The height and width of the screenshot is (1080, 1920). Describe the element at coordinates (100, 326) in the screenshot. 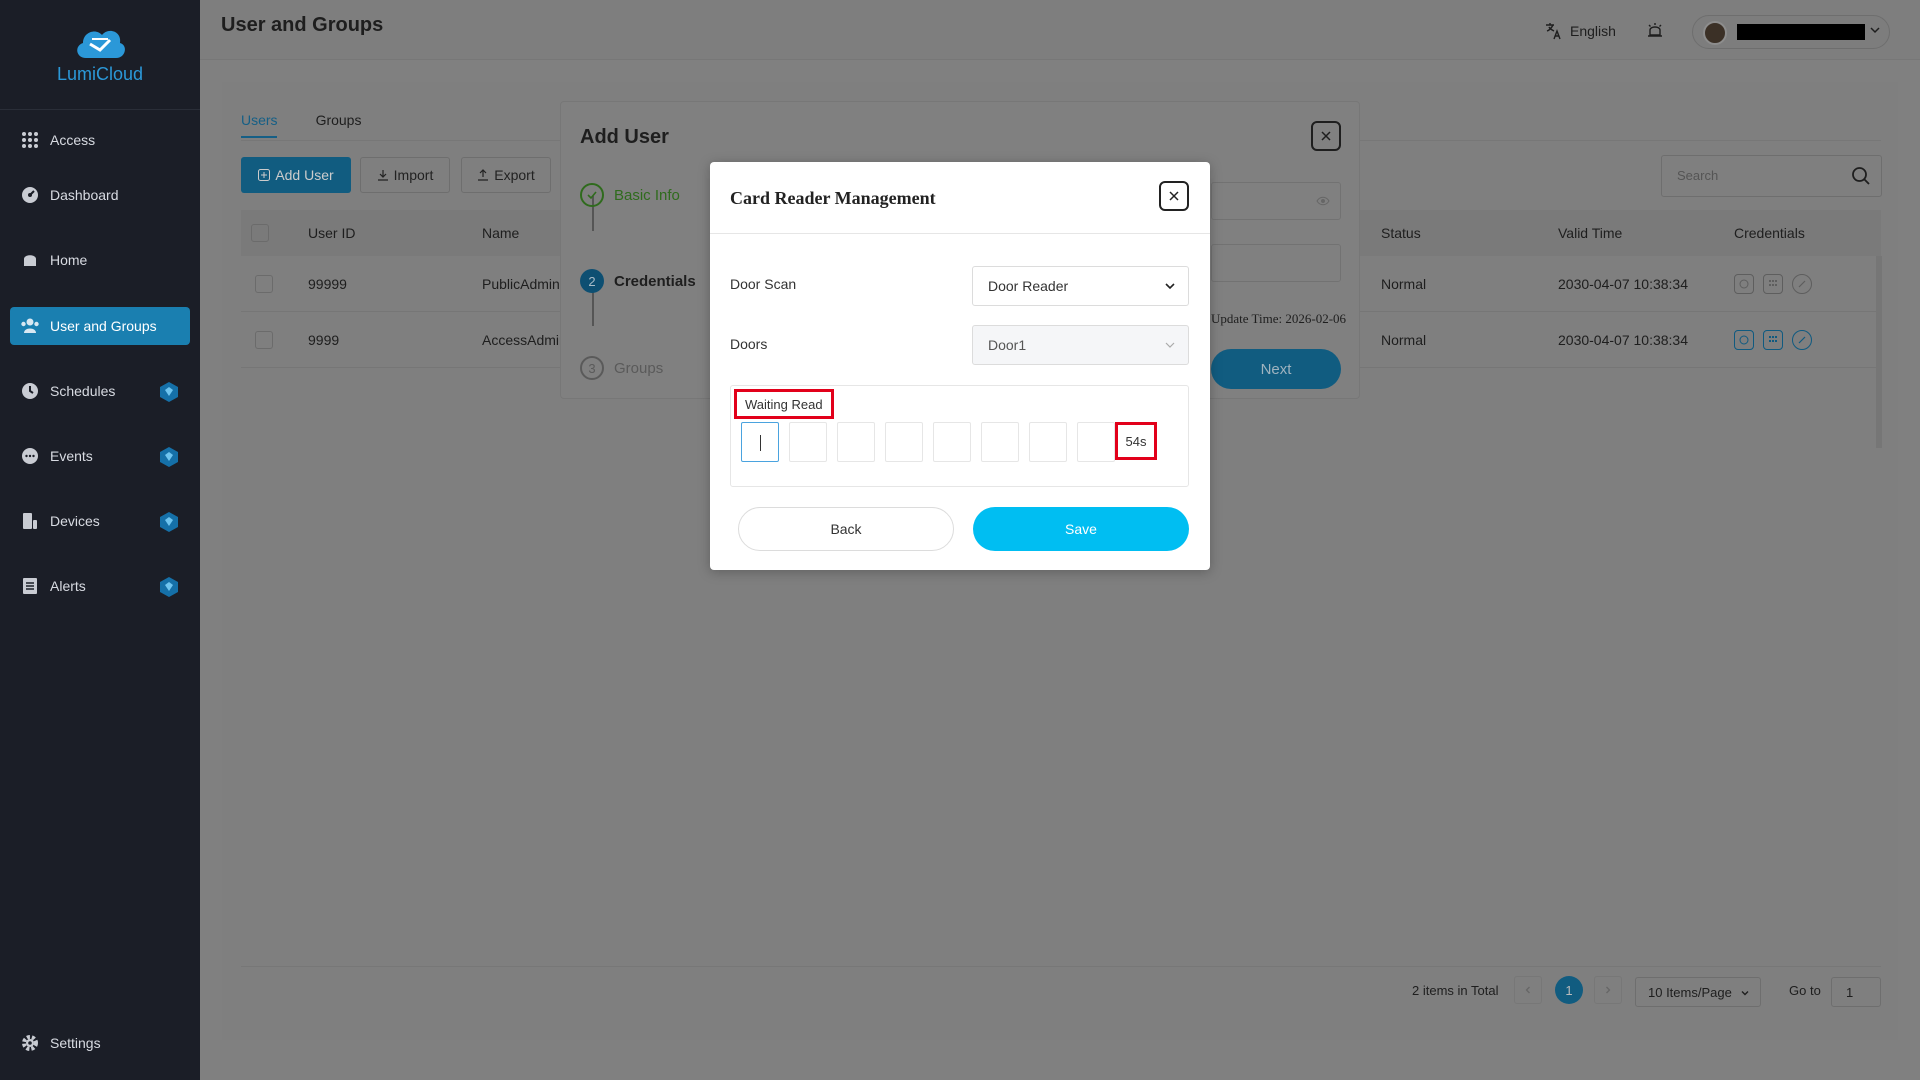

I see `sidebar-item-user-and-groups: User and Groups` at that location.